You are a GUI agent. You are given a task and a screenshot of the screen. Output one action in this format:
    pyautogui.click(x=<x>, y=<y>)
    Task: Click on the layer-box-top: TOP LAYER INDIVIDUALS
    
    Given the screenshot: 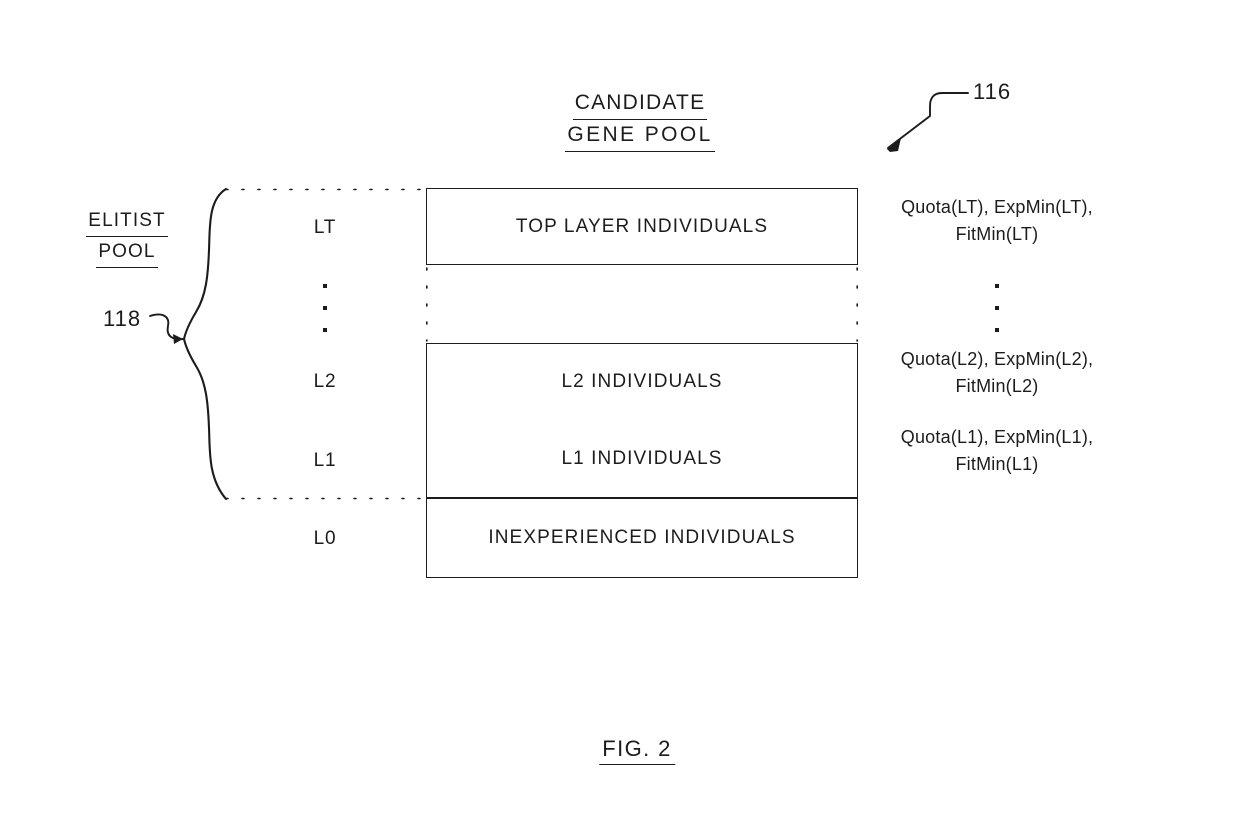 What is the action you would take?
    pyautogui.click(x=642, y=226)
    